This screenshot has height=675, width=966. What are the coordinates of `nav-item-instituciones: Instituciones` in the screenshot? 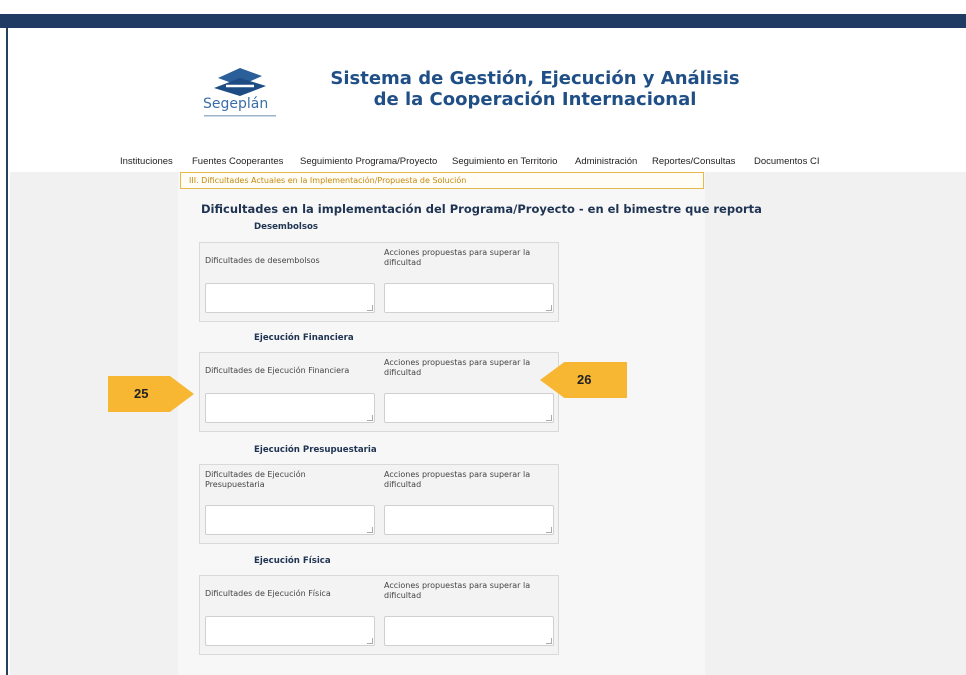 It's located at (146, 161).